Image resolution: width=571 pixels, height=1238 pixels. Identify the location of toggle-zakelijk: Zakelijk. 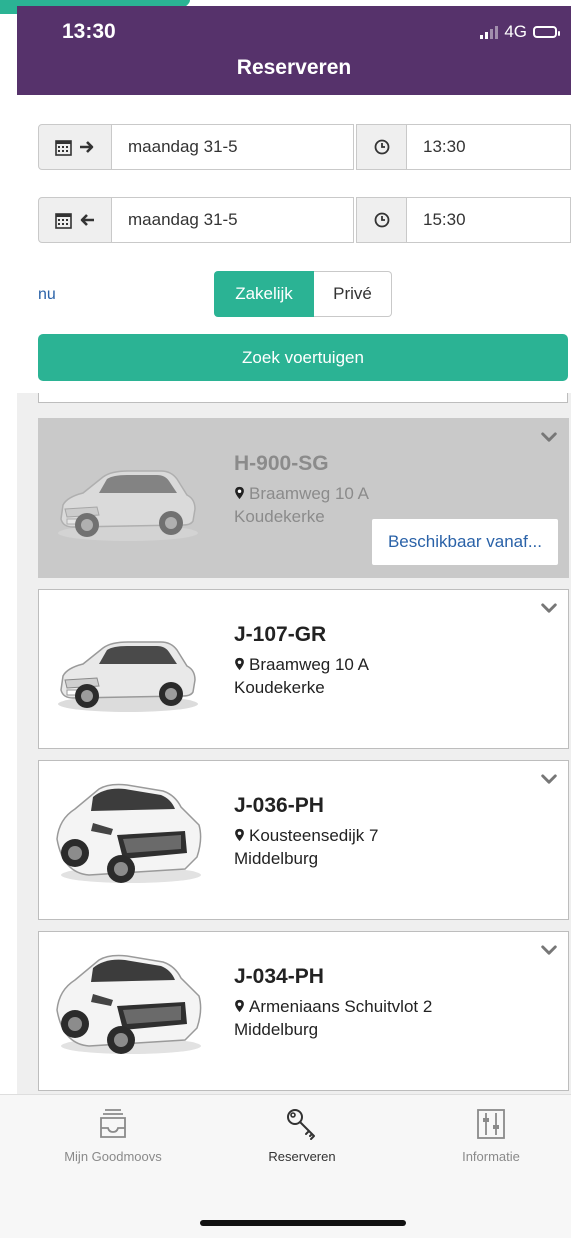
(264, 294).